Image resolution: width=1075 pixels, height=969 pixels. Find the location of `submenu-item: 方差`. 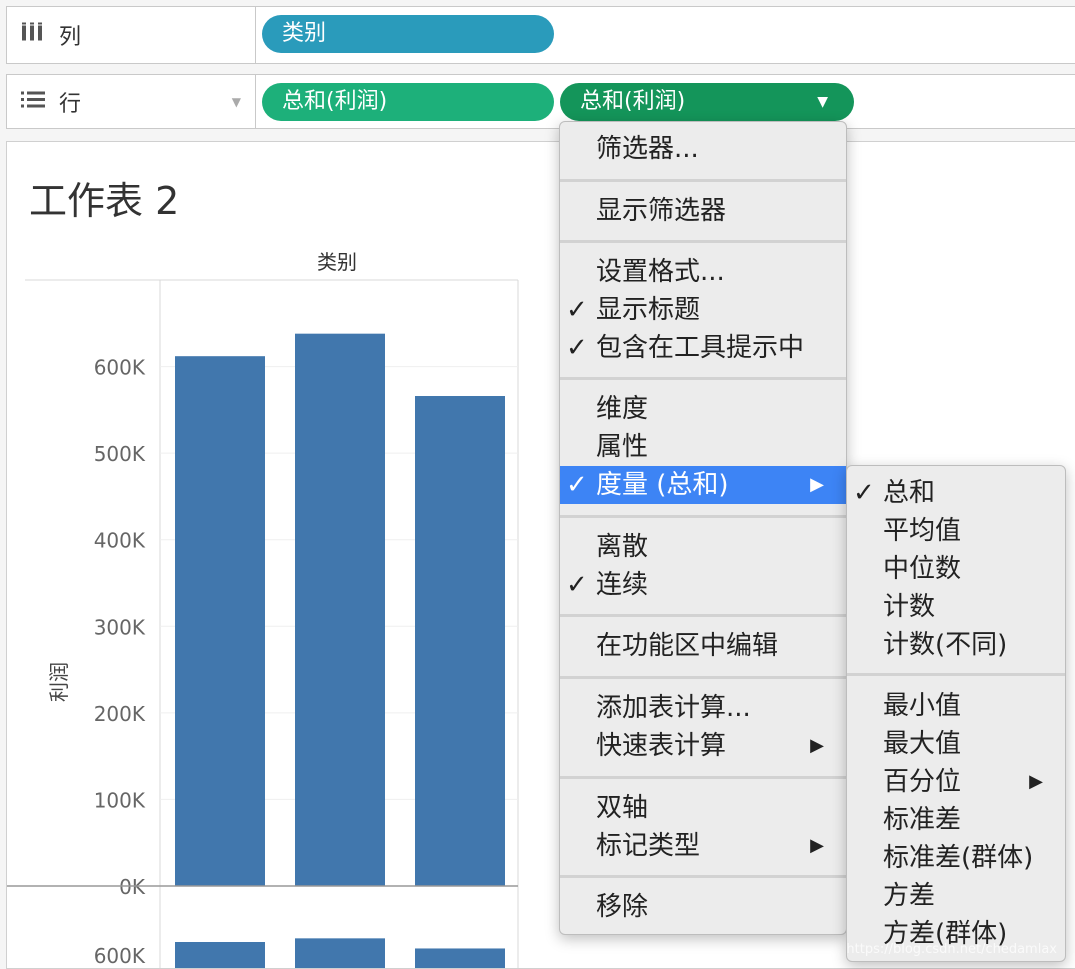

submenu-item: 方差 is located at coordinates (956, 896).